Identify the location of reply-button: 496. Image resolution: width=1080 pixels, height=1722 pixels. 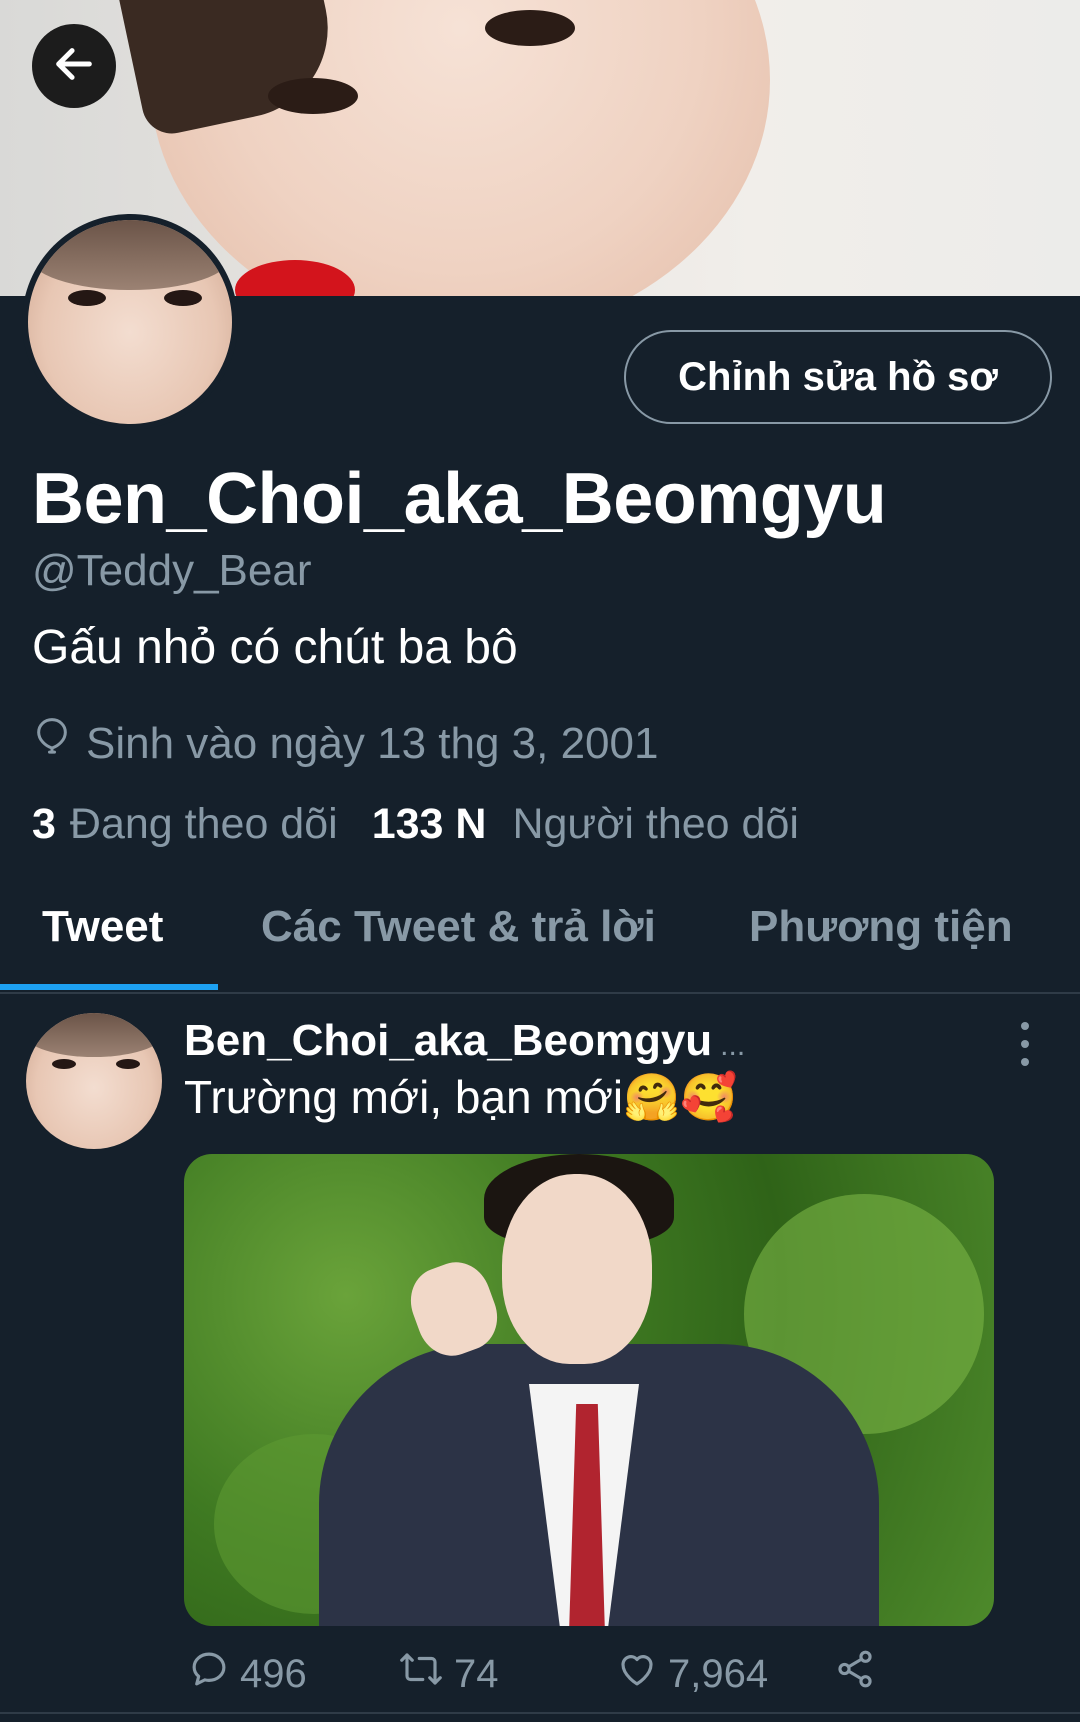
(247, 1674).